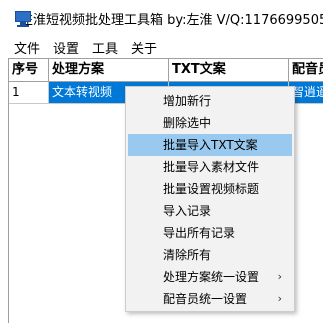 This screenshot has width=323, height=323. Describe the element at coordinates (144, 47) in the screenshot. I see `menu-about: 关于` at that location.